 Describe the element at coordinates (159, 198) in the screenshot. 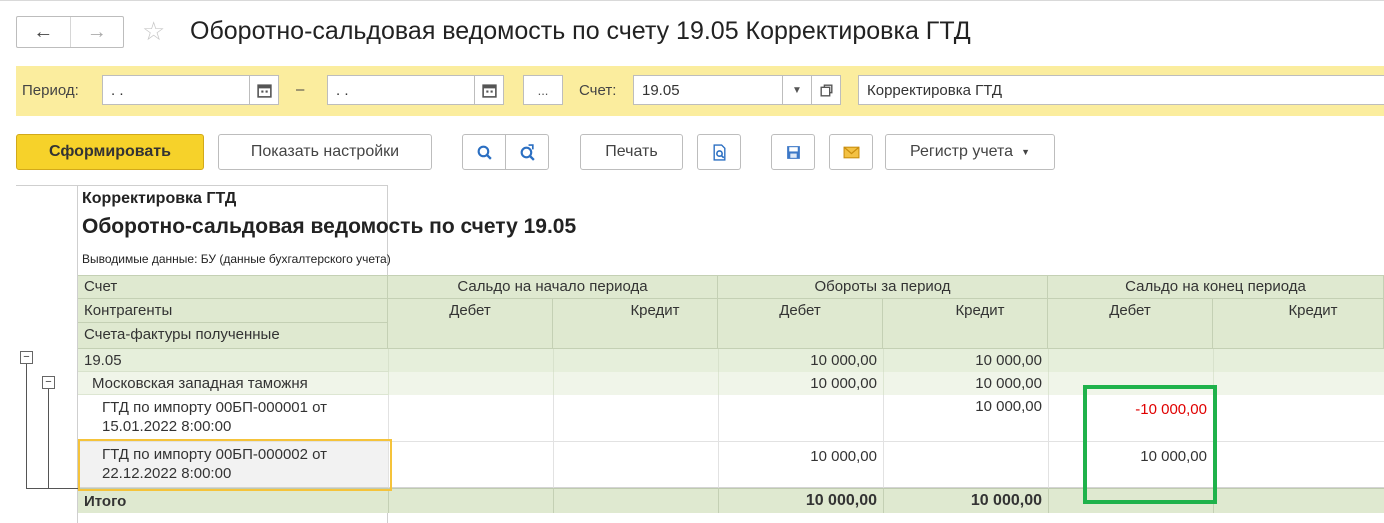

I see `report-caption: Корректировка ГТД` at that location.